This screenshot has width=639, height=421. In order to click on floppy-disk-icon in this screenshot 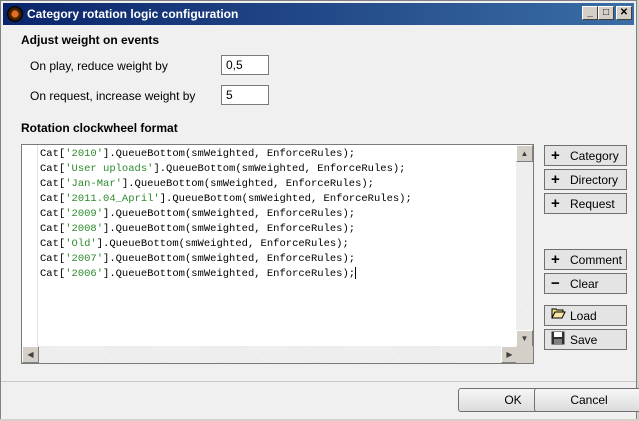, I will do `click(558, 340)`.